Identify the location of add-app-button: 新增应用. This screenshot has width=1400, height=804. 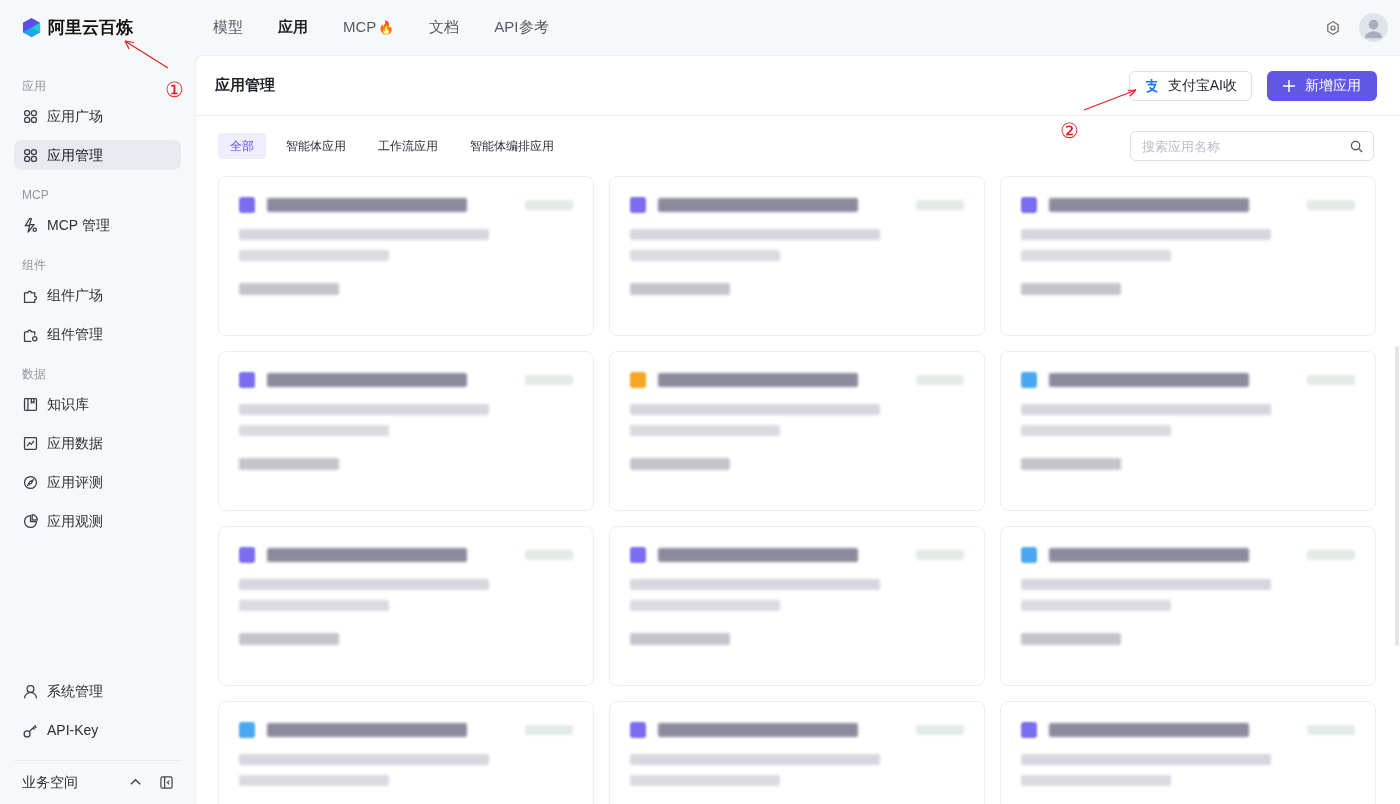
(1322, 85).